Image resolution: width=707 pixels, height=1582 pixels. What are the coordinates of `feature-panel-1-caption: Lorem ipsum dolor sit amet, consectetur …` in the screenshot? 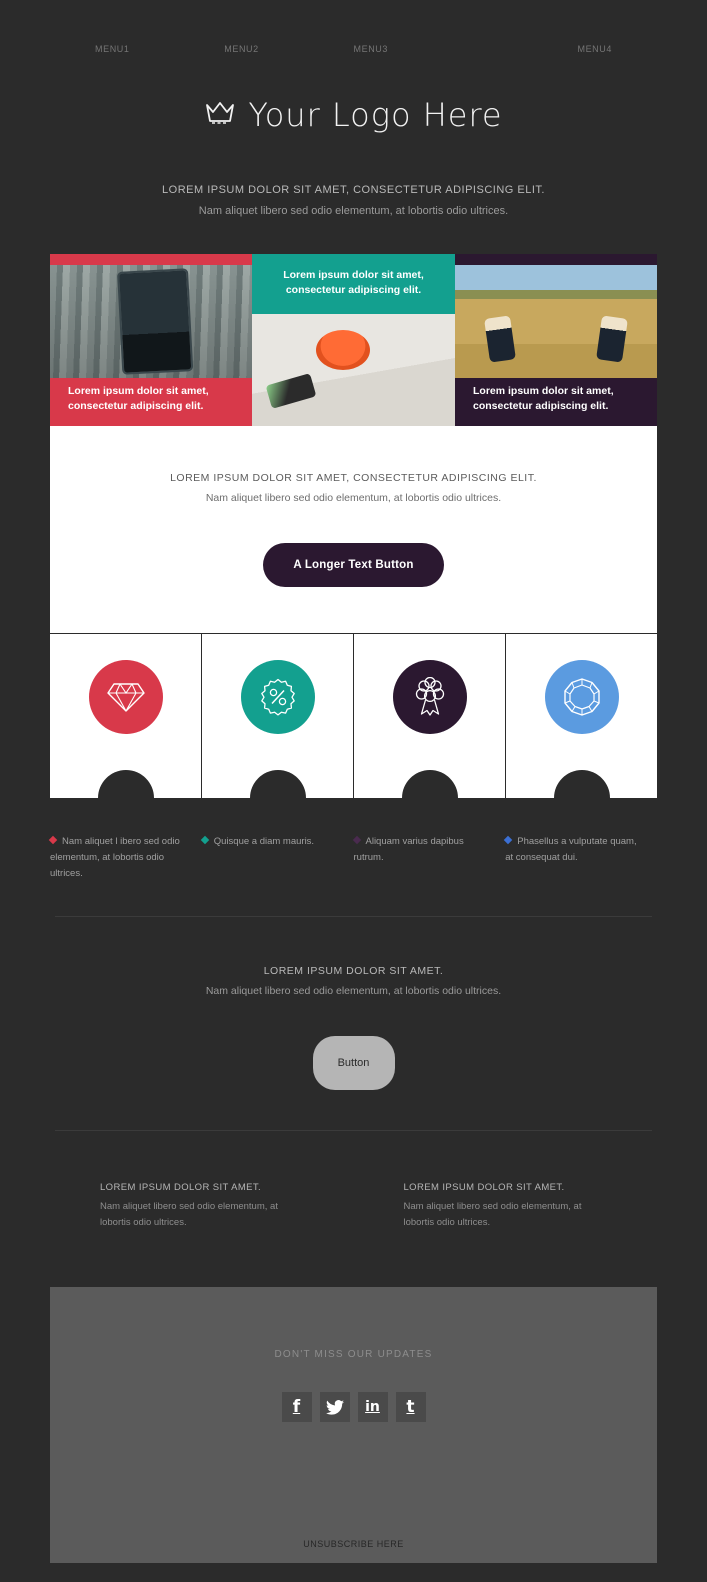 It's located at (138, 398).